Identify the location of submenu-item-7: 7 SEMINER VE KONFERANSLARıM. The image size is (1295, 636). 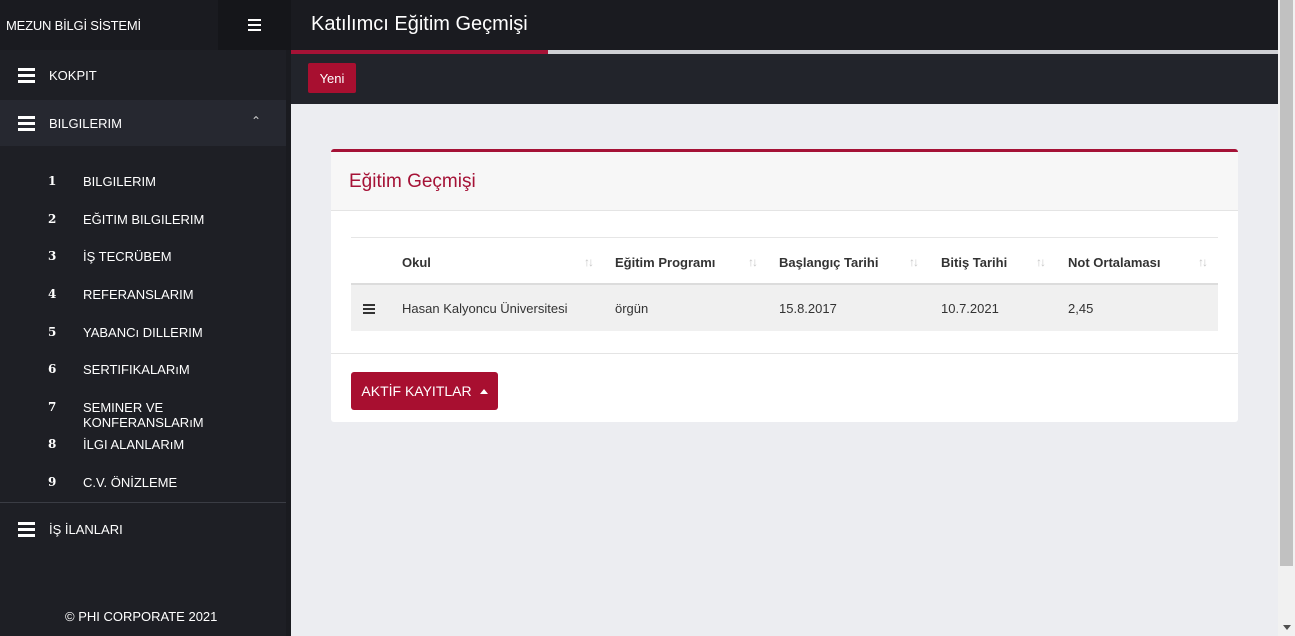
(143, 409).